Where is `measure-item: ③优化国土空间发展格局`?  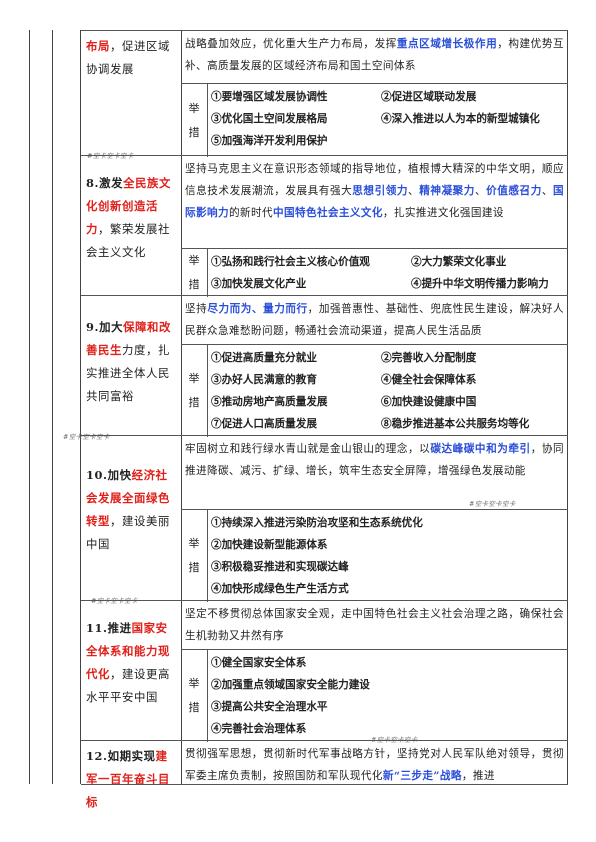
measure-item: ③优化国土空间发展格局 is located at coordinates (269, 119).